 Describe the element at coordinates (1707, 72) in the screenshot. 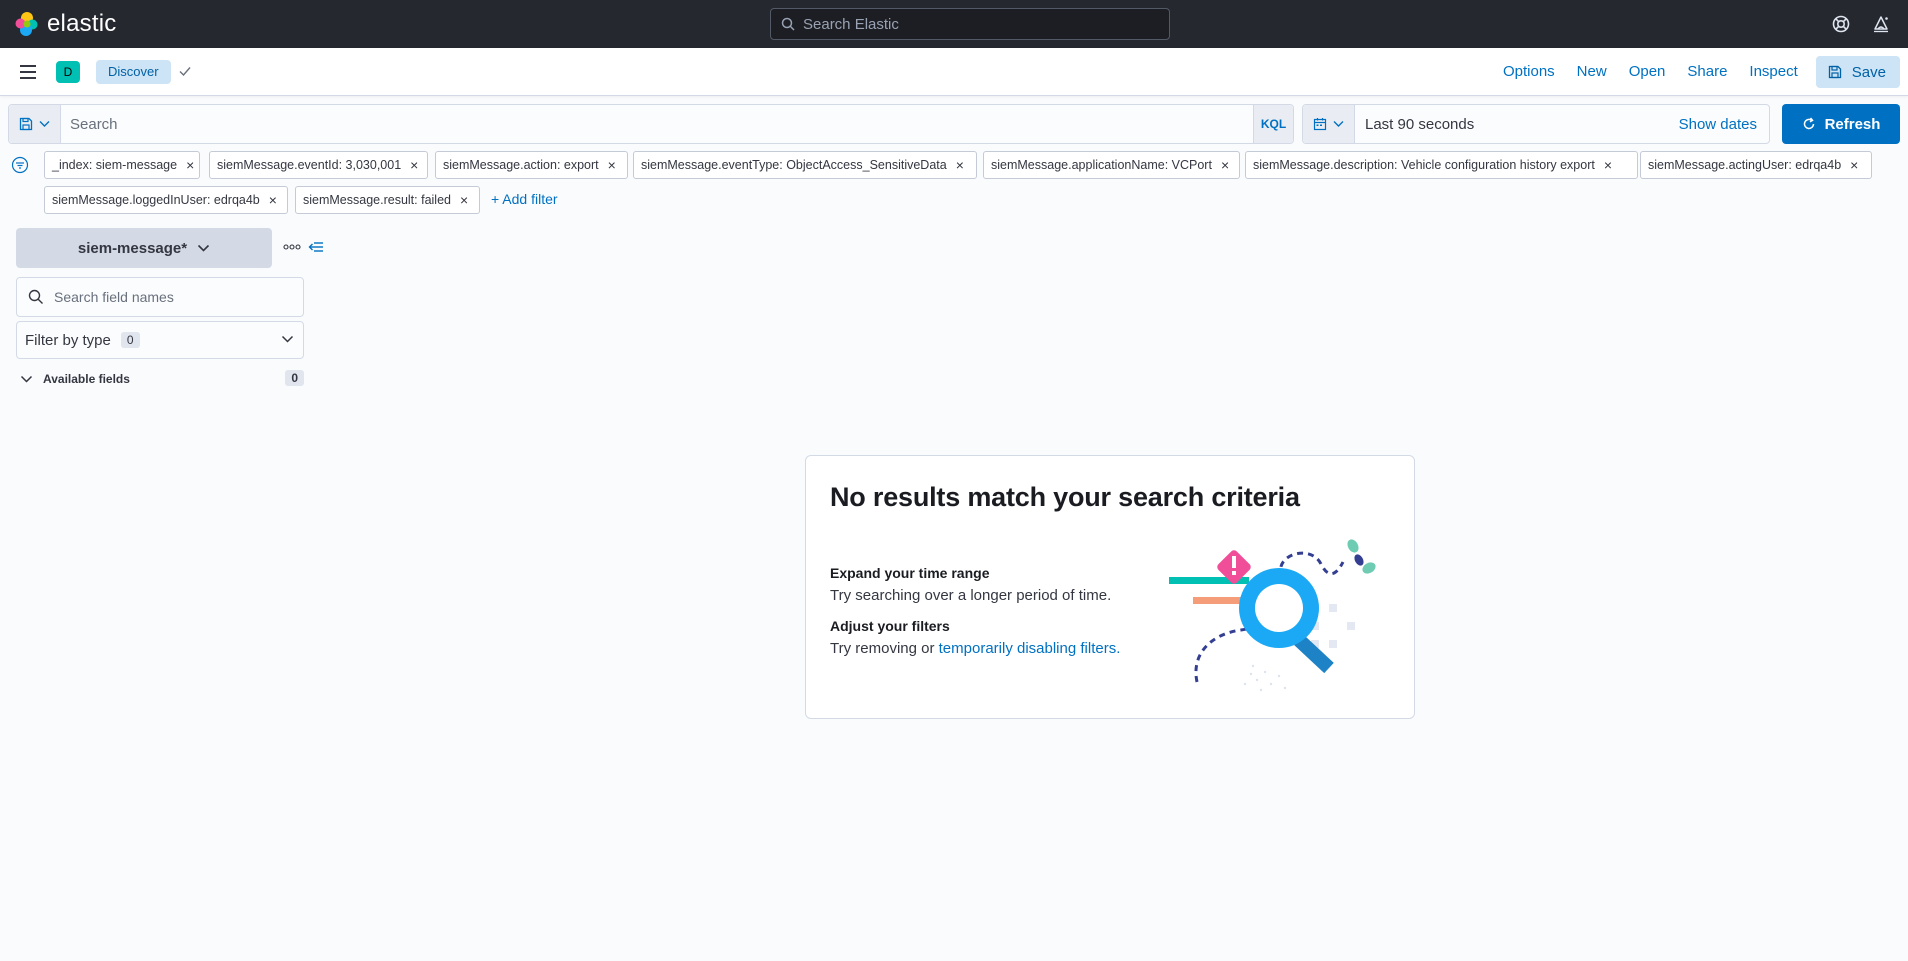

I see `share-link: Share` at that location.